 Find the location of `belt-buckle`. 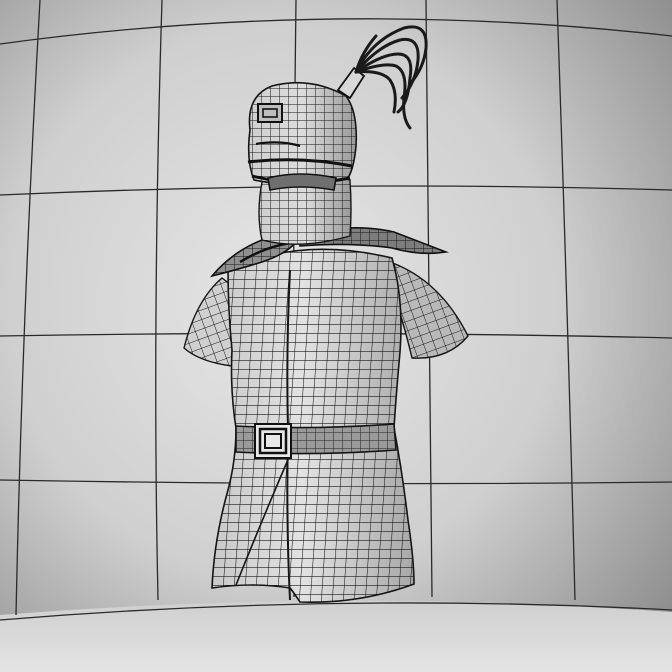

belt-buckle is located at coordinates (273, 441).